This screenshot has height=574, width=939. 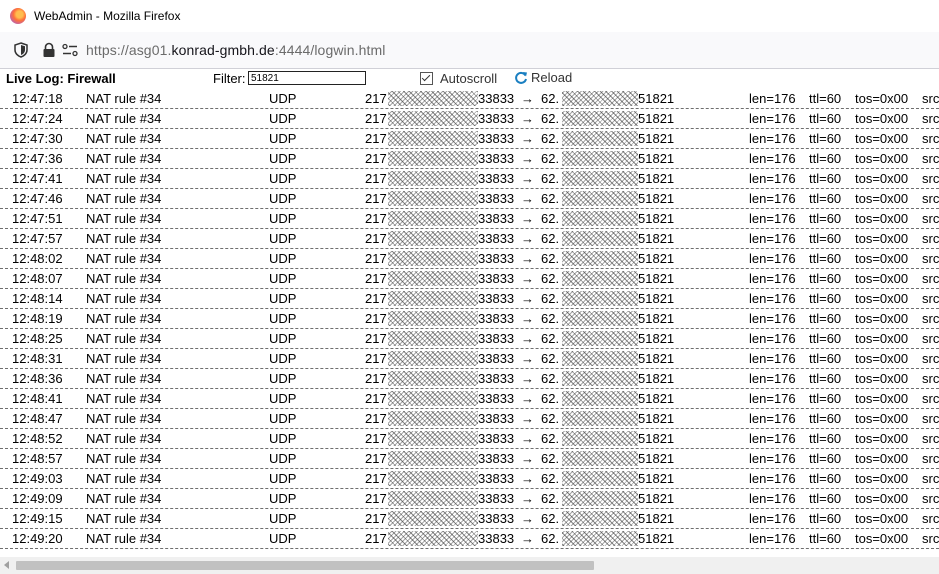 I want to click on shield-icon, so click(x=21, y=50).